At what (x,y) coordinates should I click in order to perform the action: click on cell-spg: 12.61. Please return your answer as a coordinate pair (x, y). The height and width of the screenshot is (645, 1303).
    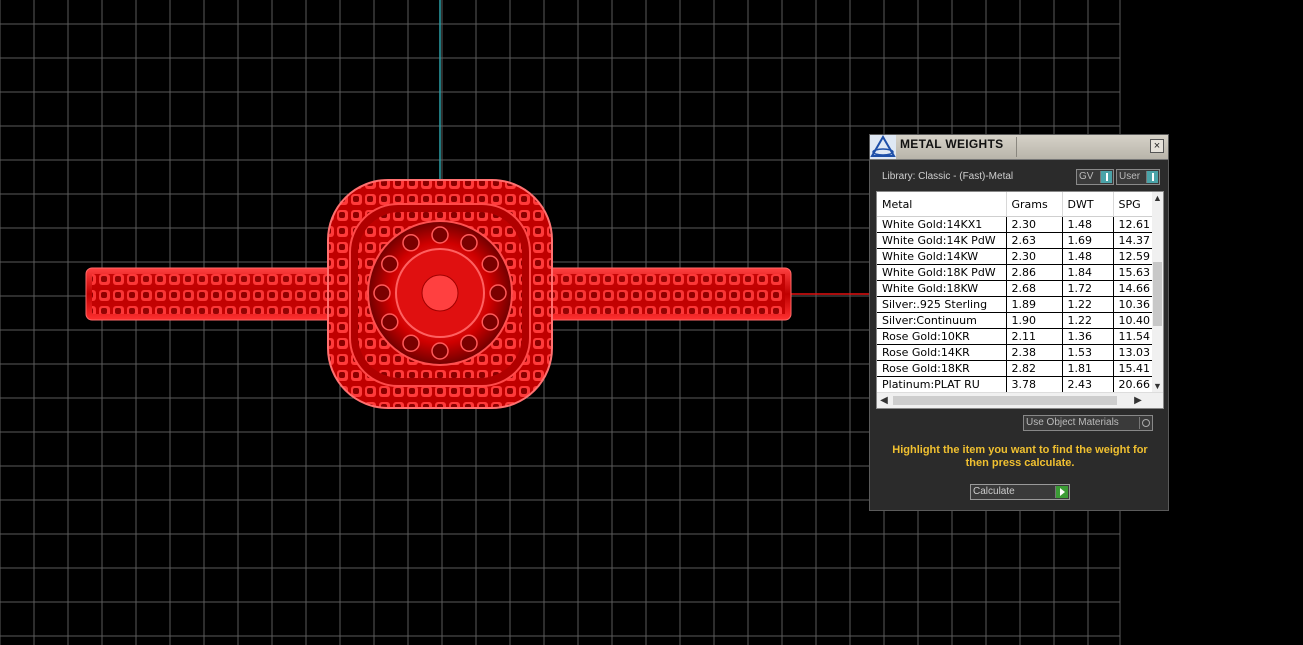
    Looking at the image, I should click on (1133, 224).